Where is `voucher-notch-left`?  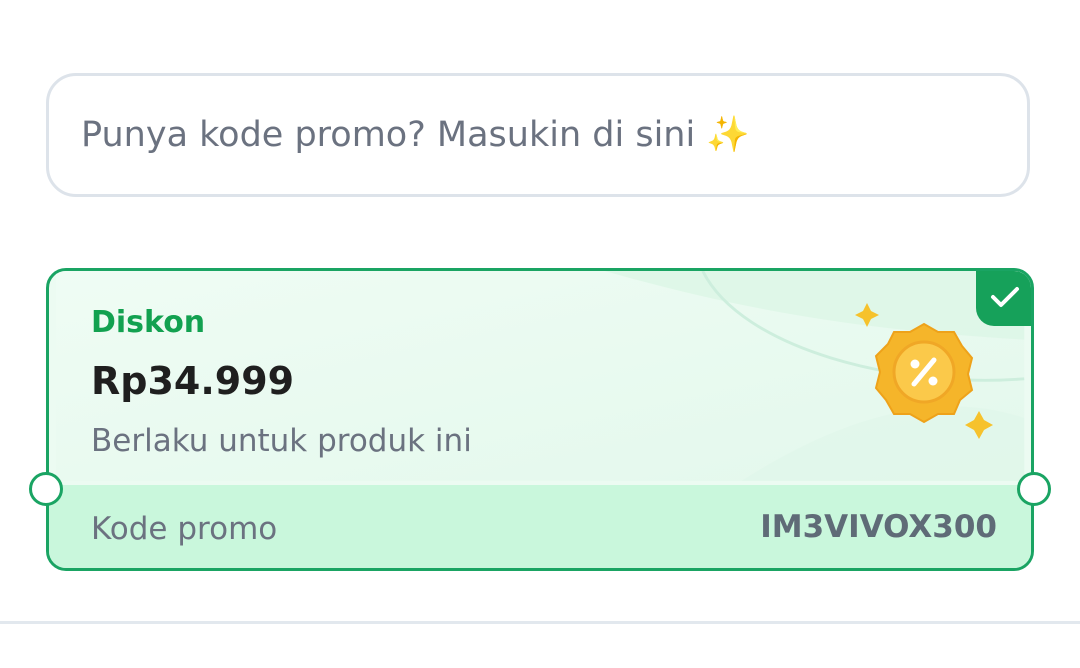 voucher-notch-left is located at coordinates (46, 489).